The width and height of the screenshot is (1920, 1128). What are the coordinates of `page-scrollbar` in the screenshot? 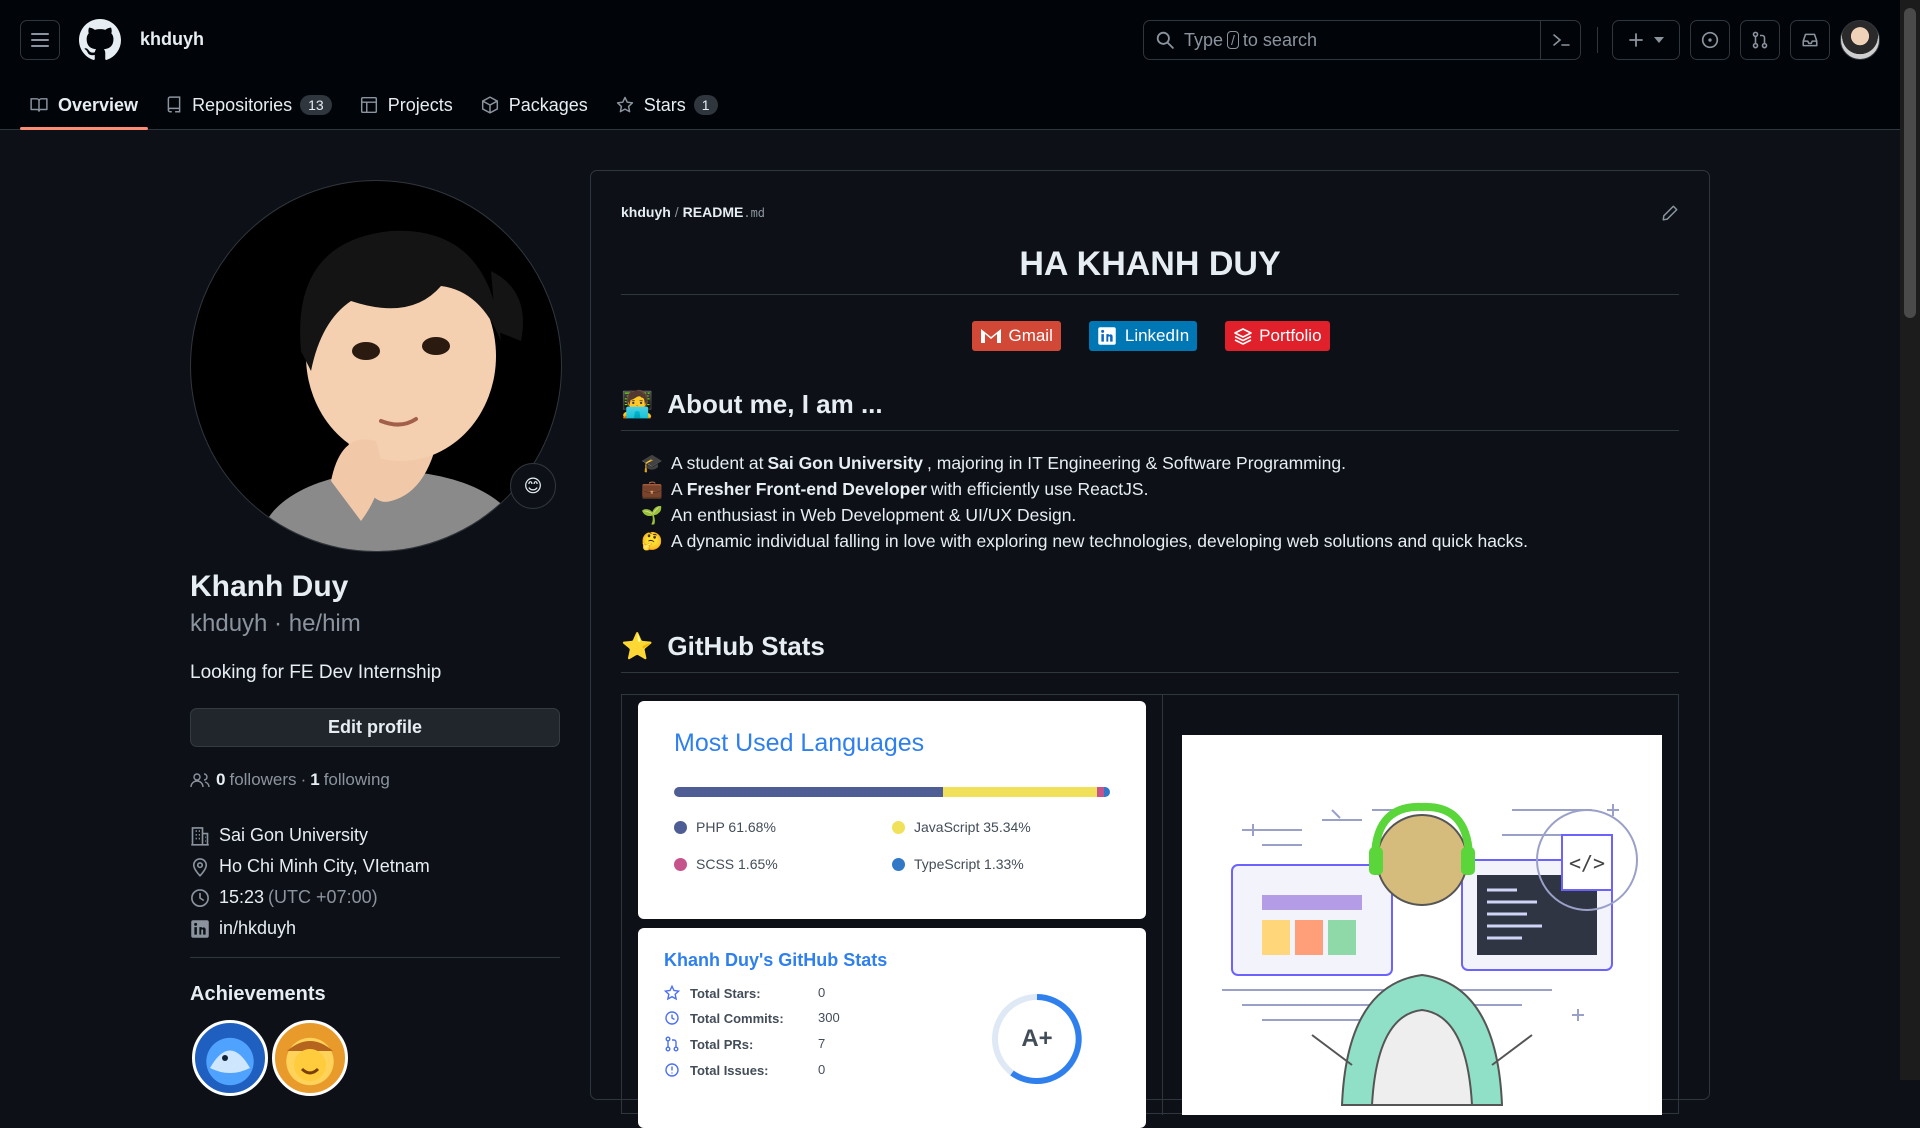 It's located at (1910, 540).